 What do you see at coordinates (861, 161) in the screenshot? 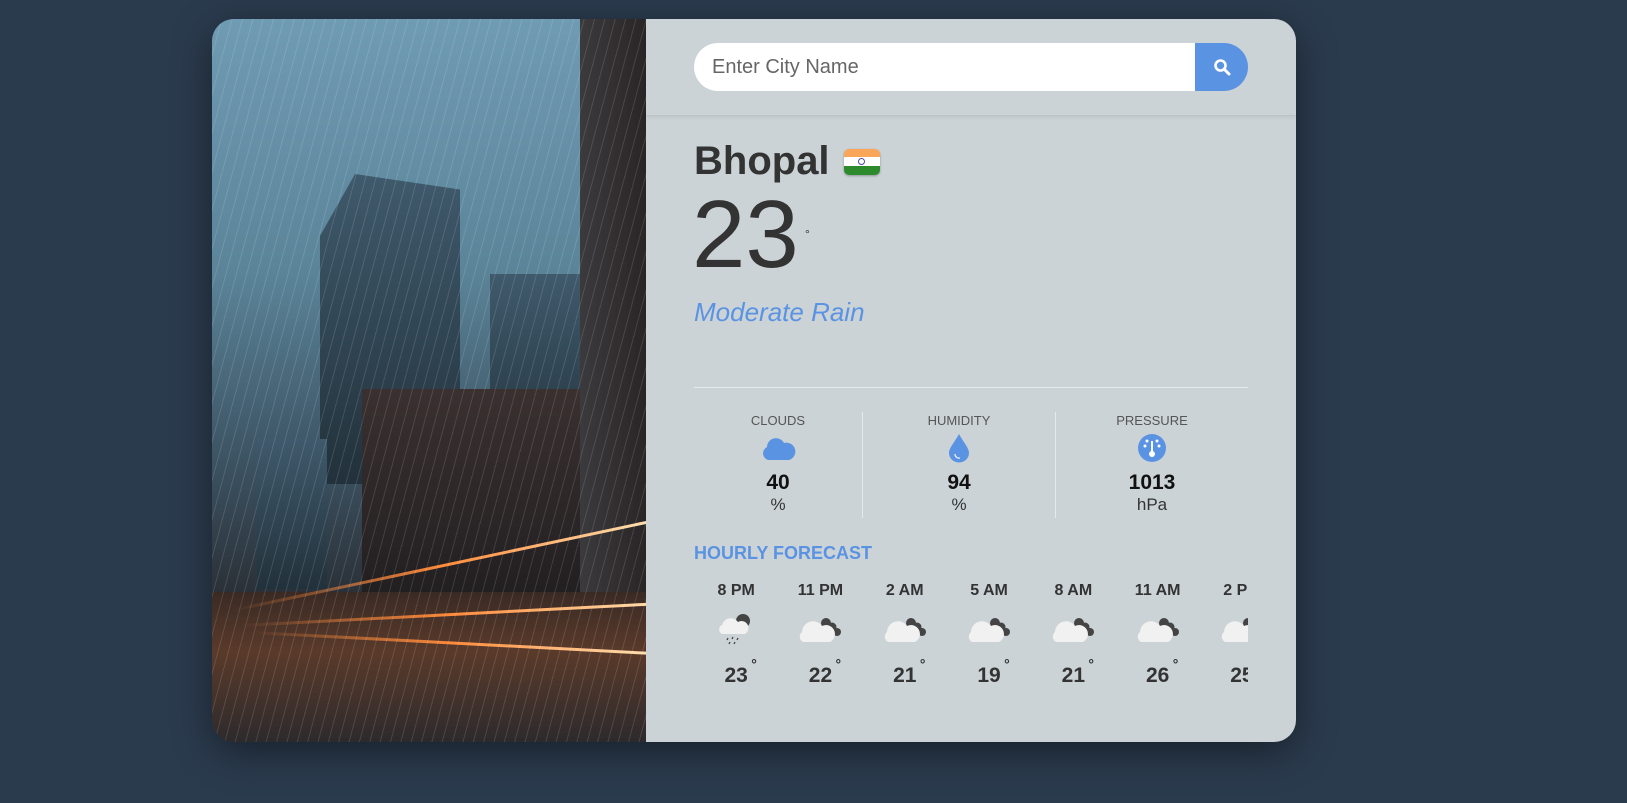
I see `india-flag-icon` at bounding box center [861, 161].